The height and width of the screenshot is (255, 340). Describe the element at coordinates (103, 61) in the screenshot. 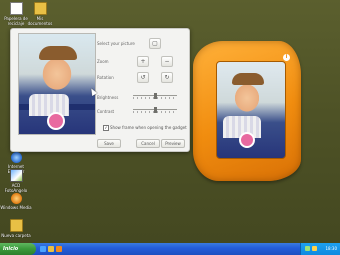

I see `zoom-label: Zoom` at that location.